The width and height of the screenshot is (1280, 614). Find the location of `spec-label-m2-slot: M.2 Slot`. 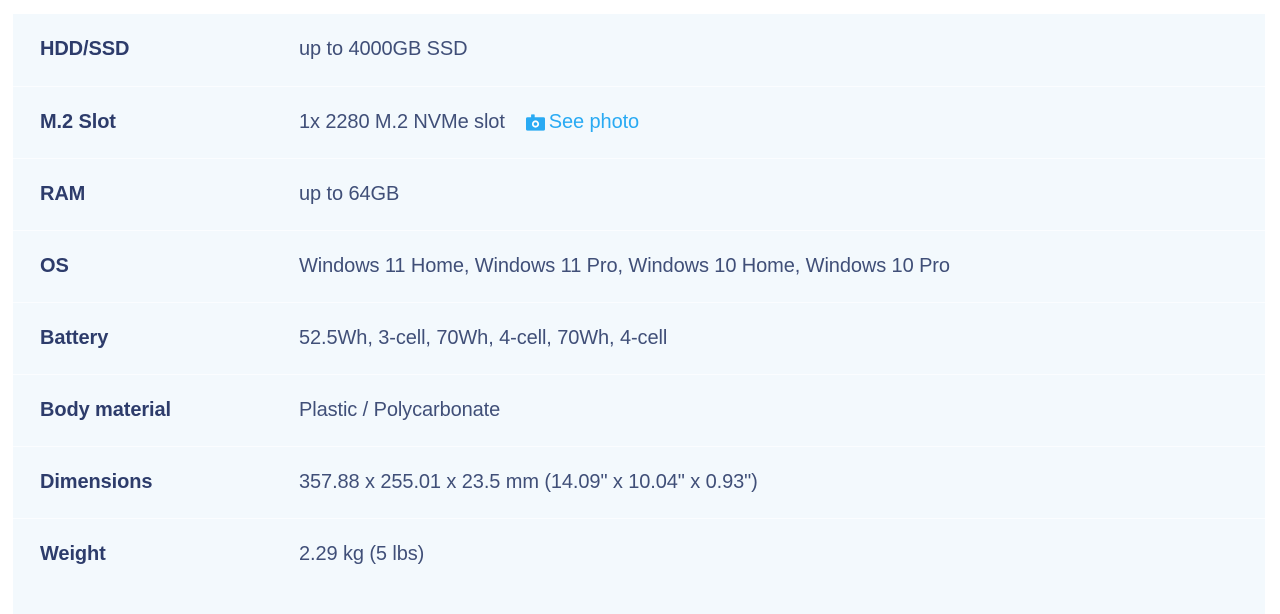

spec-label-m2-slot: M.2 Slot is located at coordinates (78, 121).